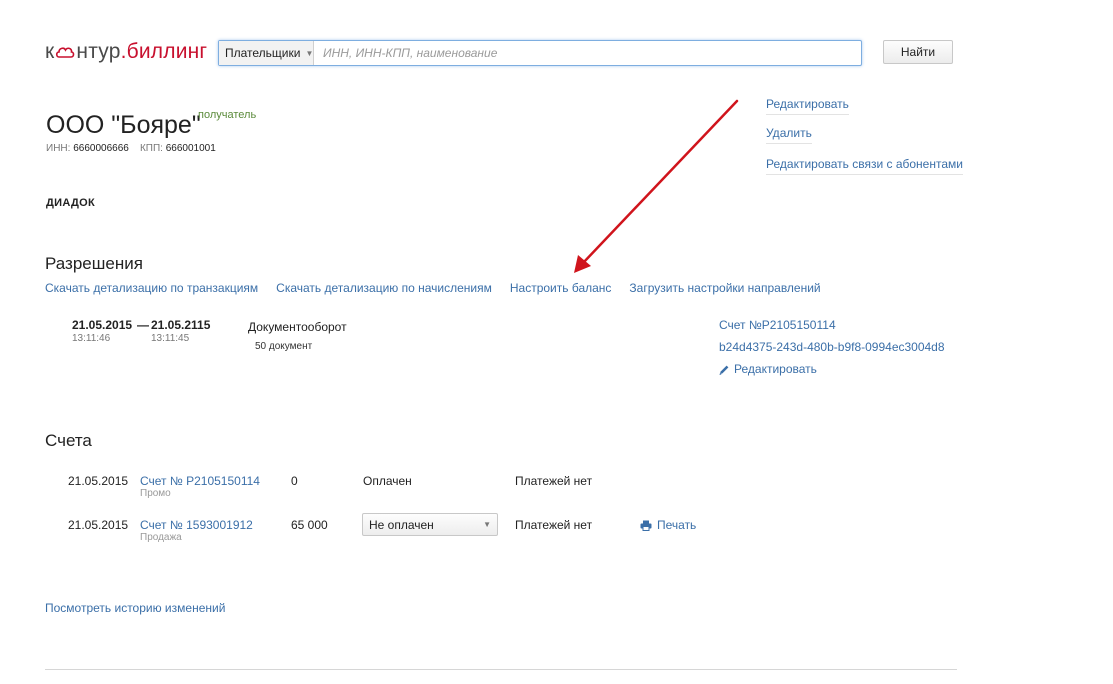 The image size is (1113, 684). Describe the element at coordinates (724, 288) in the screenshot. I see `upload-routing-settings-link: Загрузить настройки направлений` at that location.